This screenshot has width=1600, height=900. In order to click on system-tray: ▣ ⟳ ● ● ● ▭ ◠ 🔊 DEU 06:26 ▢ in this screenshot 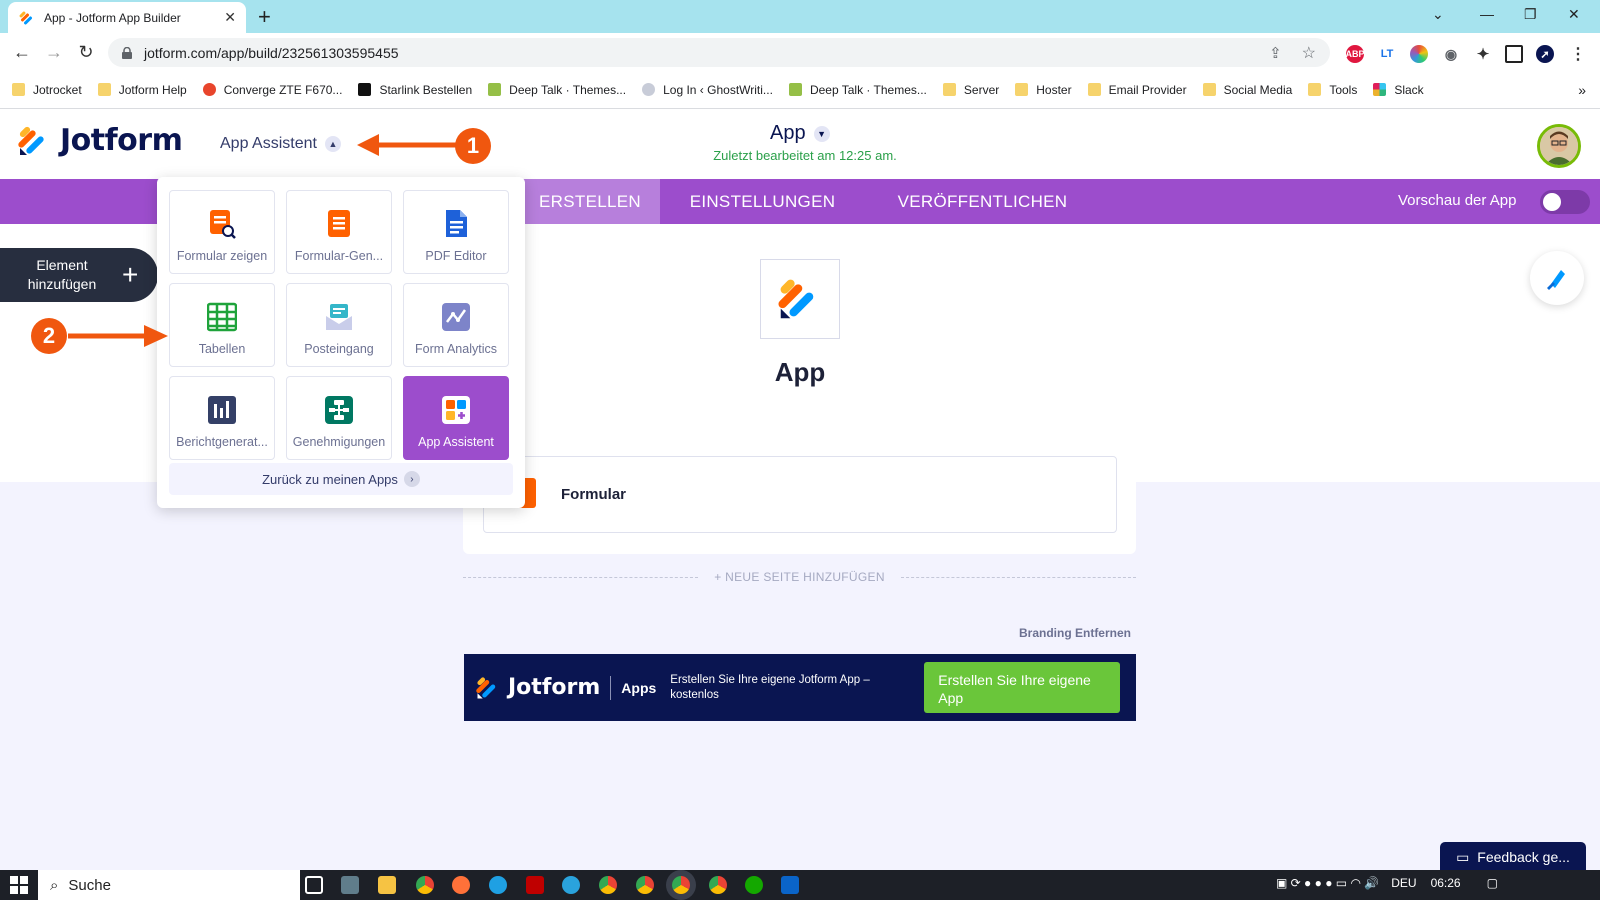, I will do `click(1387, 883)`.